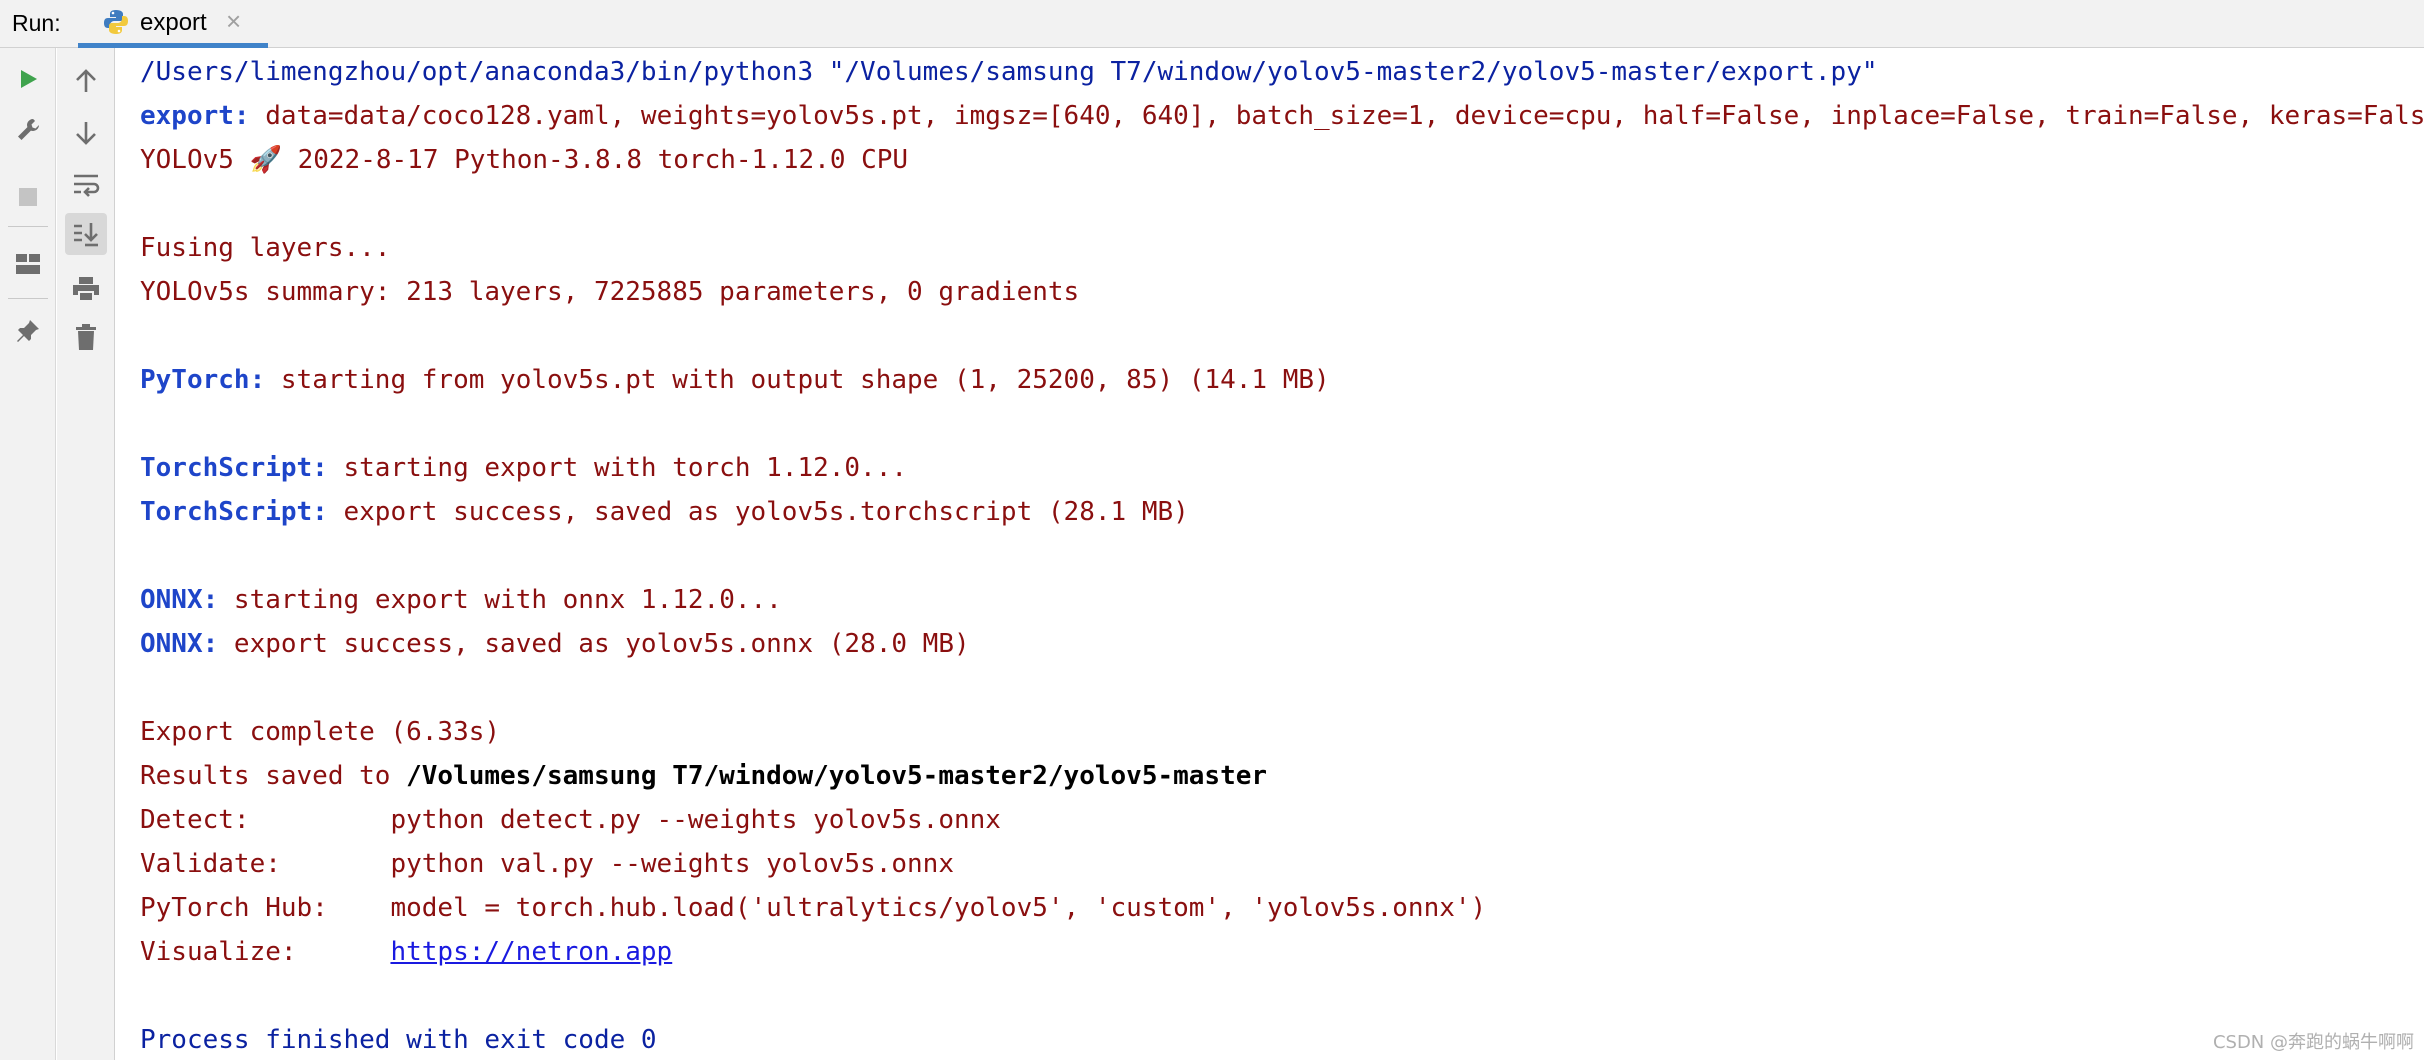 The width and height of the screenshot is (2424, 1060). I want to click on line-text: Results saved to, so click(273, 776).